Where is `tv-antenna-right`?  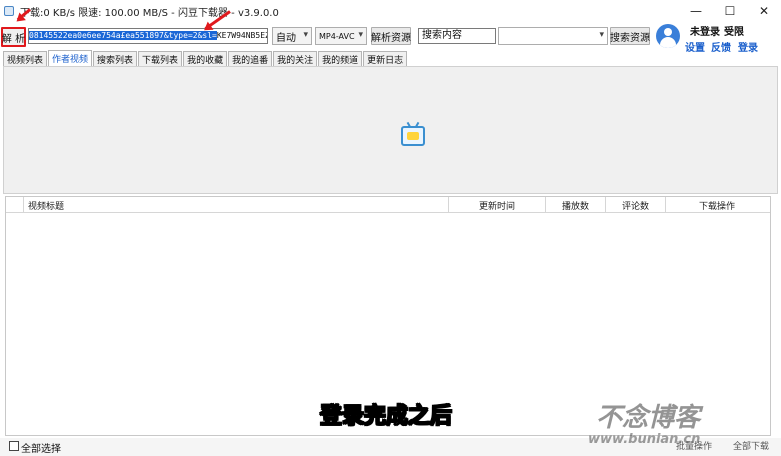
tv-antenna-right is located at coordinates (417, 125).